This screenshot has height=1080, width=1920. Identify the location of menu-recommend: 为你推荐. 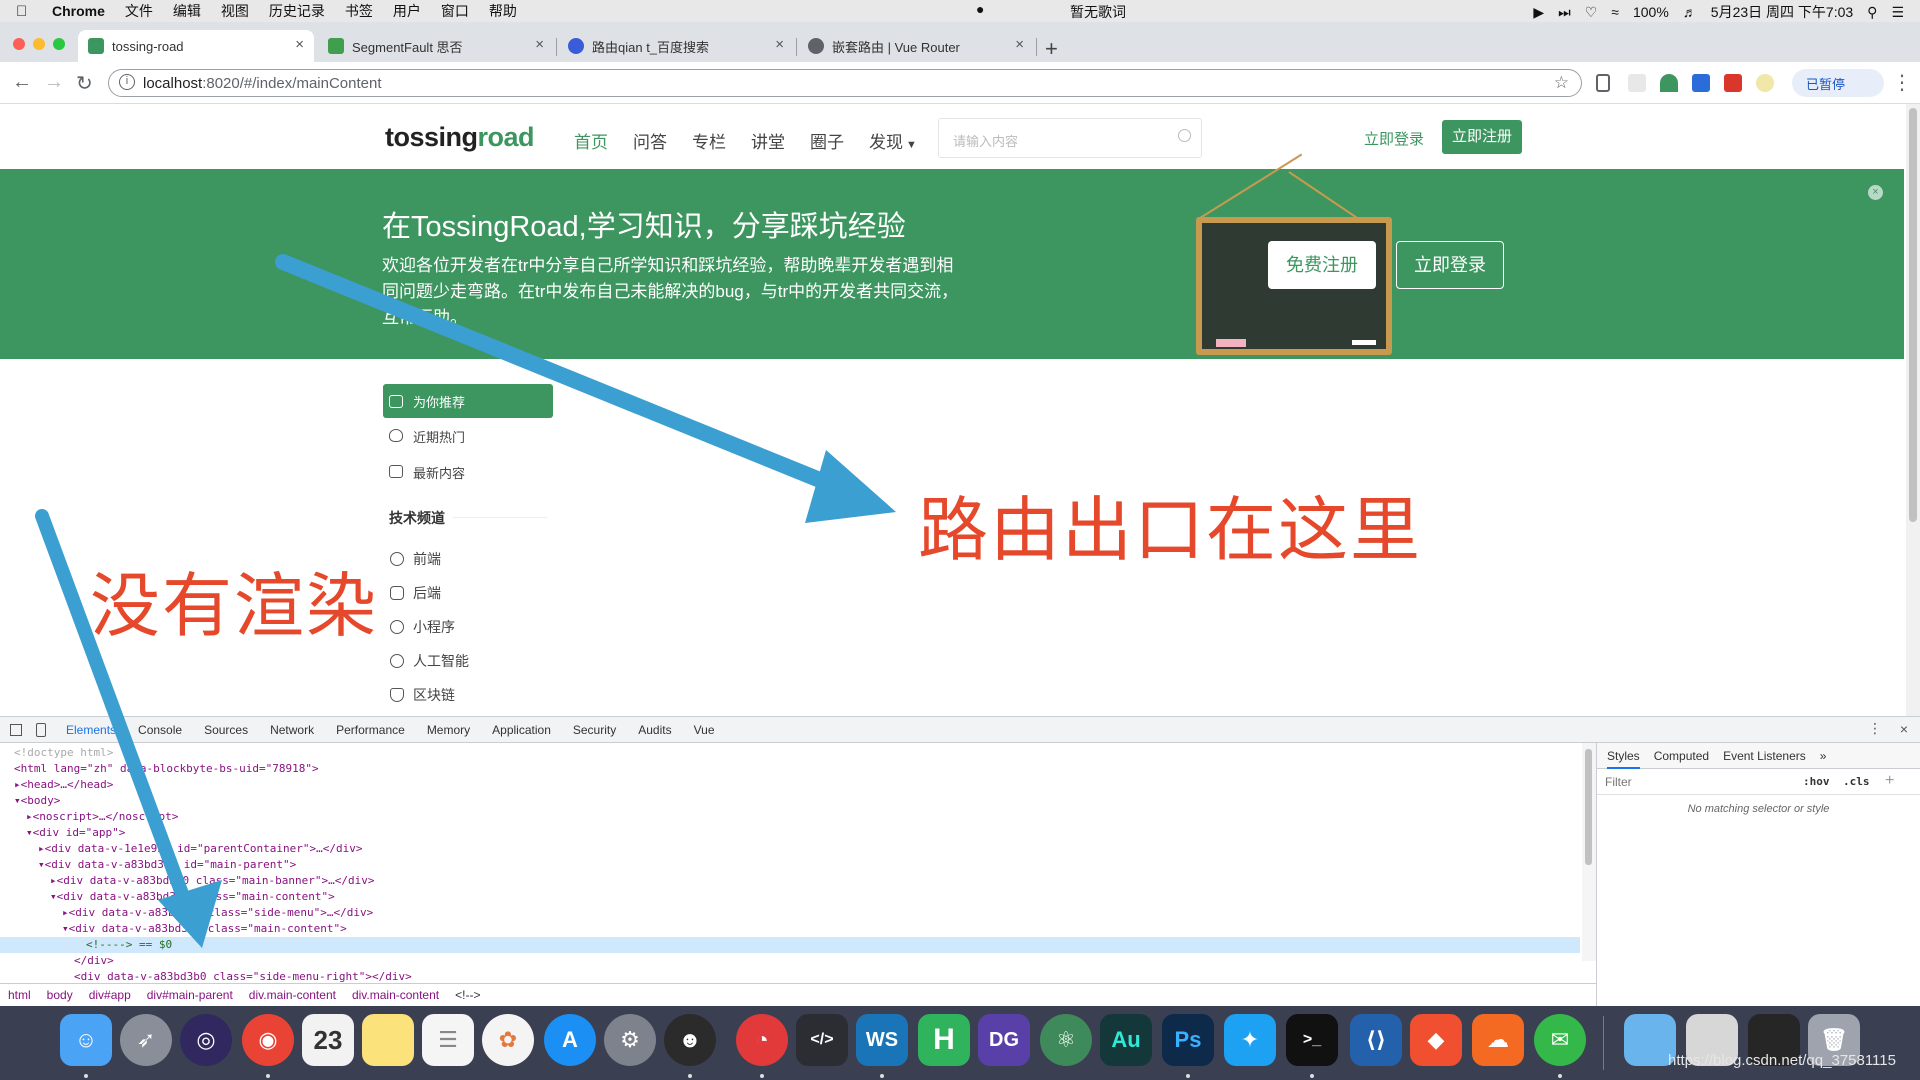
(468, 401).